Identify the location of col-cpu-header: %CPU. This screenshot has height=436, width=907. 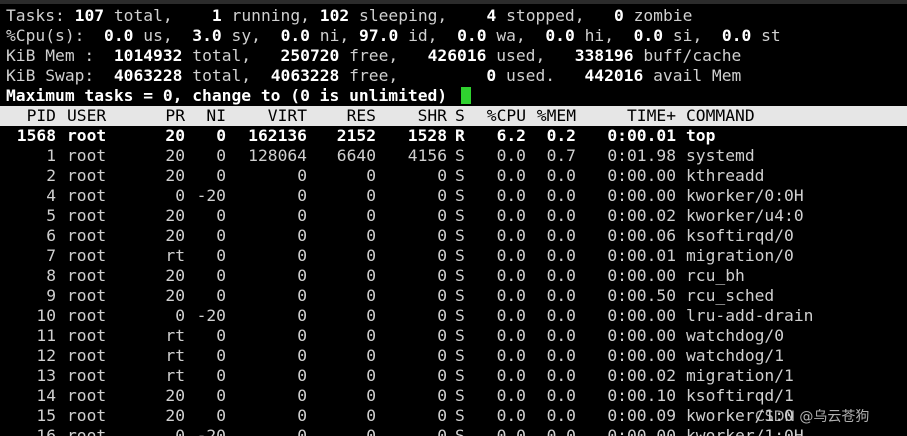
(499, 116).